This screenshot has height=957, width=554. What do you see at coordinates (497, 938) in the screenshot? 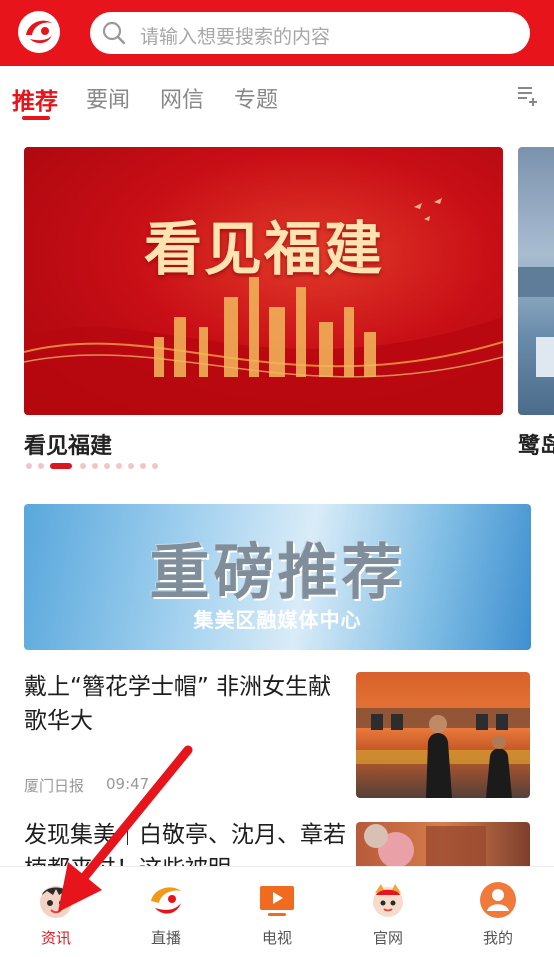
I see `nav-label: 我的` at bounding box center [497, 938].